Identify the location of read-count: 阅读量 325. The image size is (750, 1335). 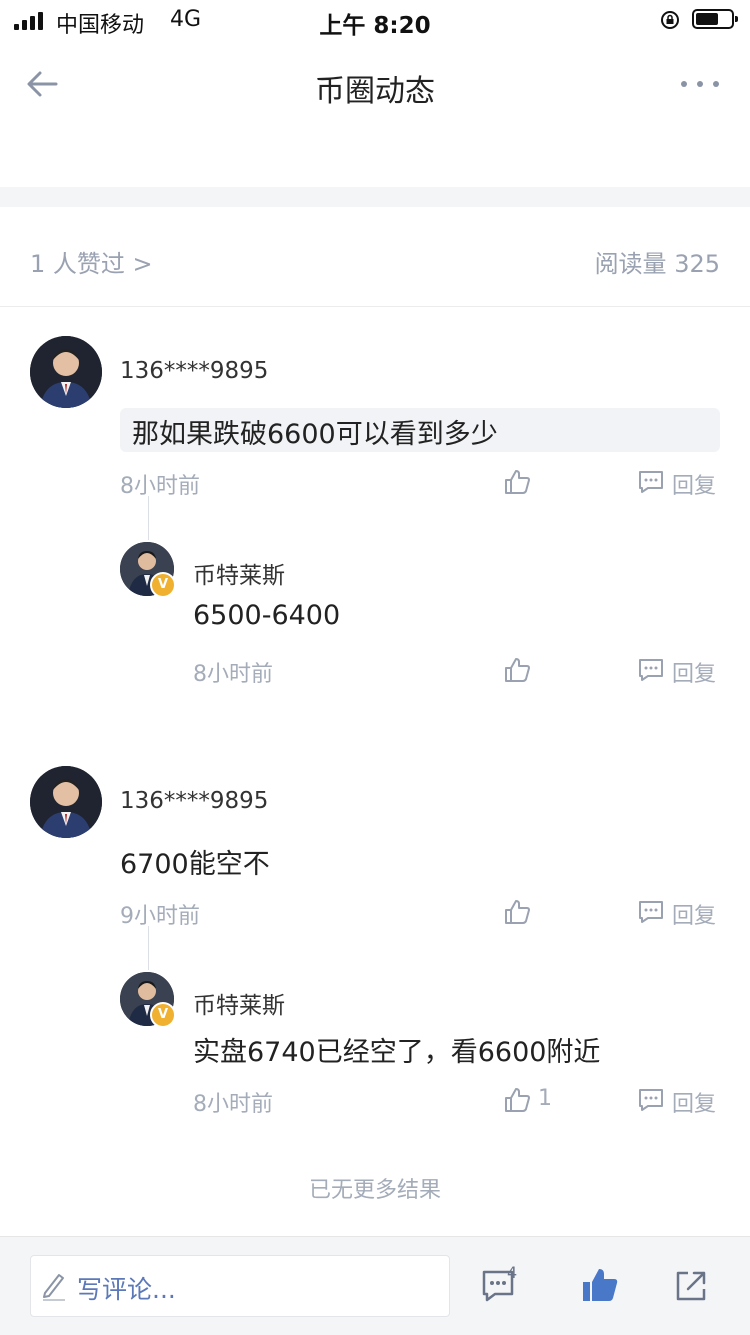
(657, 264).